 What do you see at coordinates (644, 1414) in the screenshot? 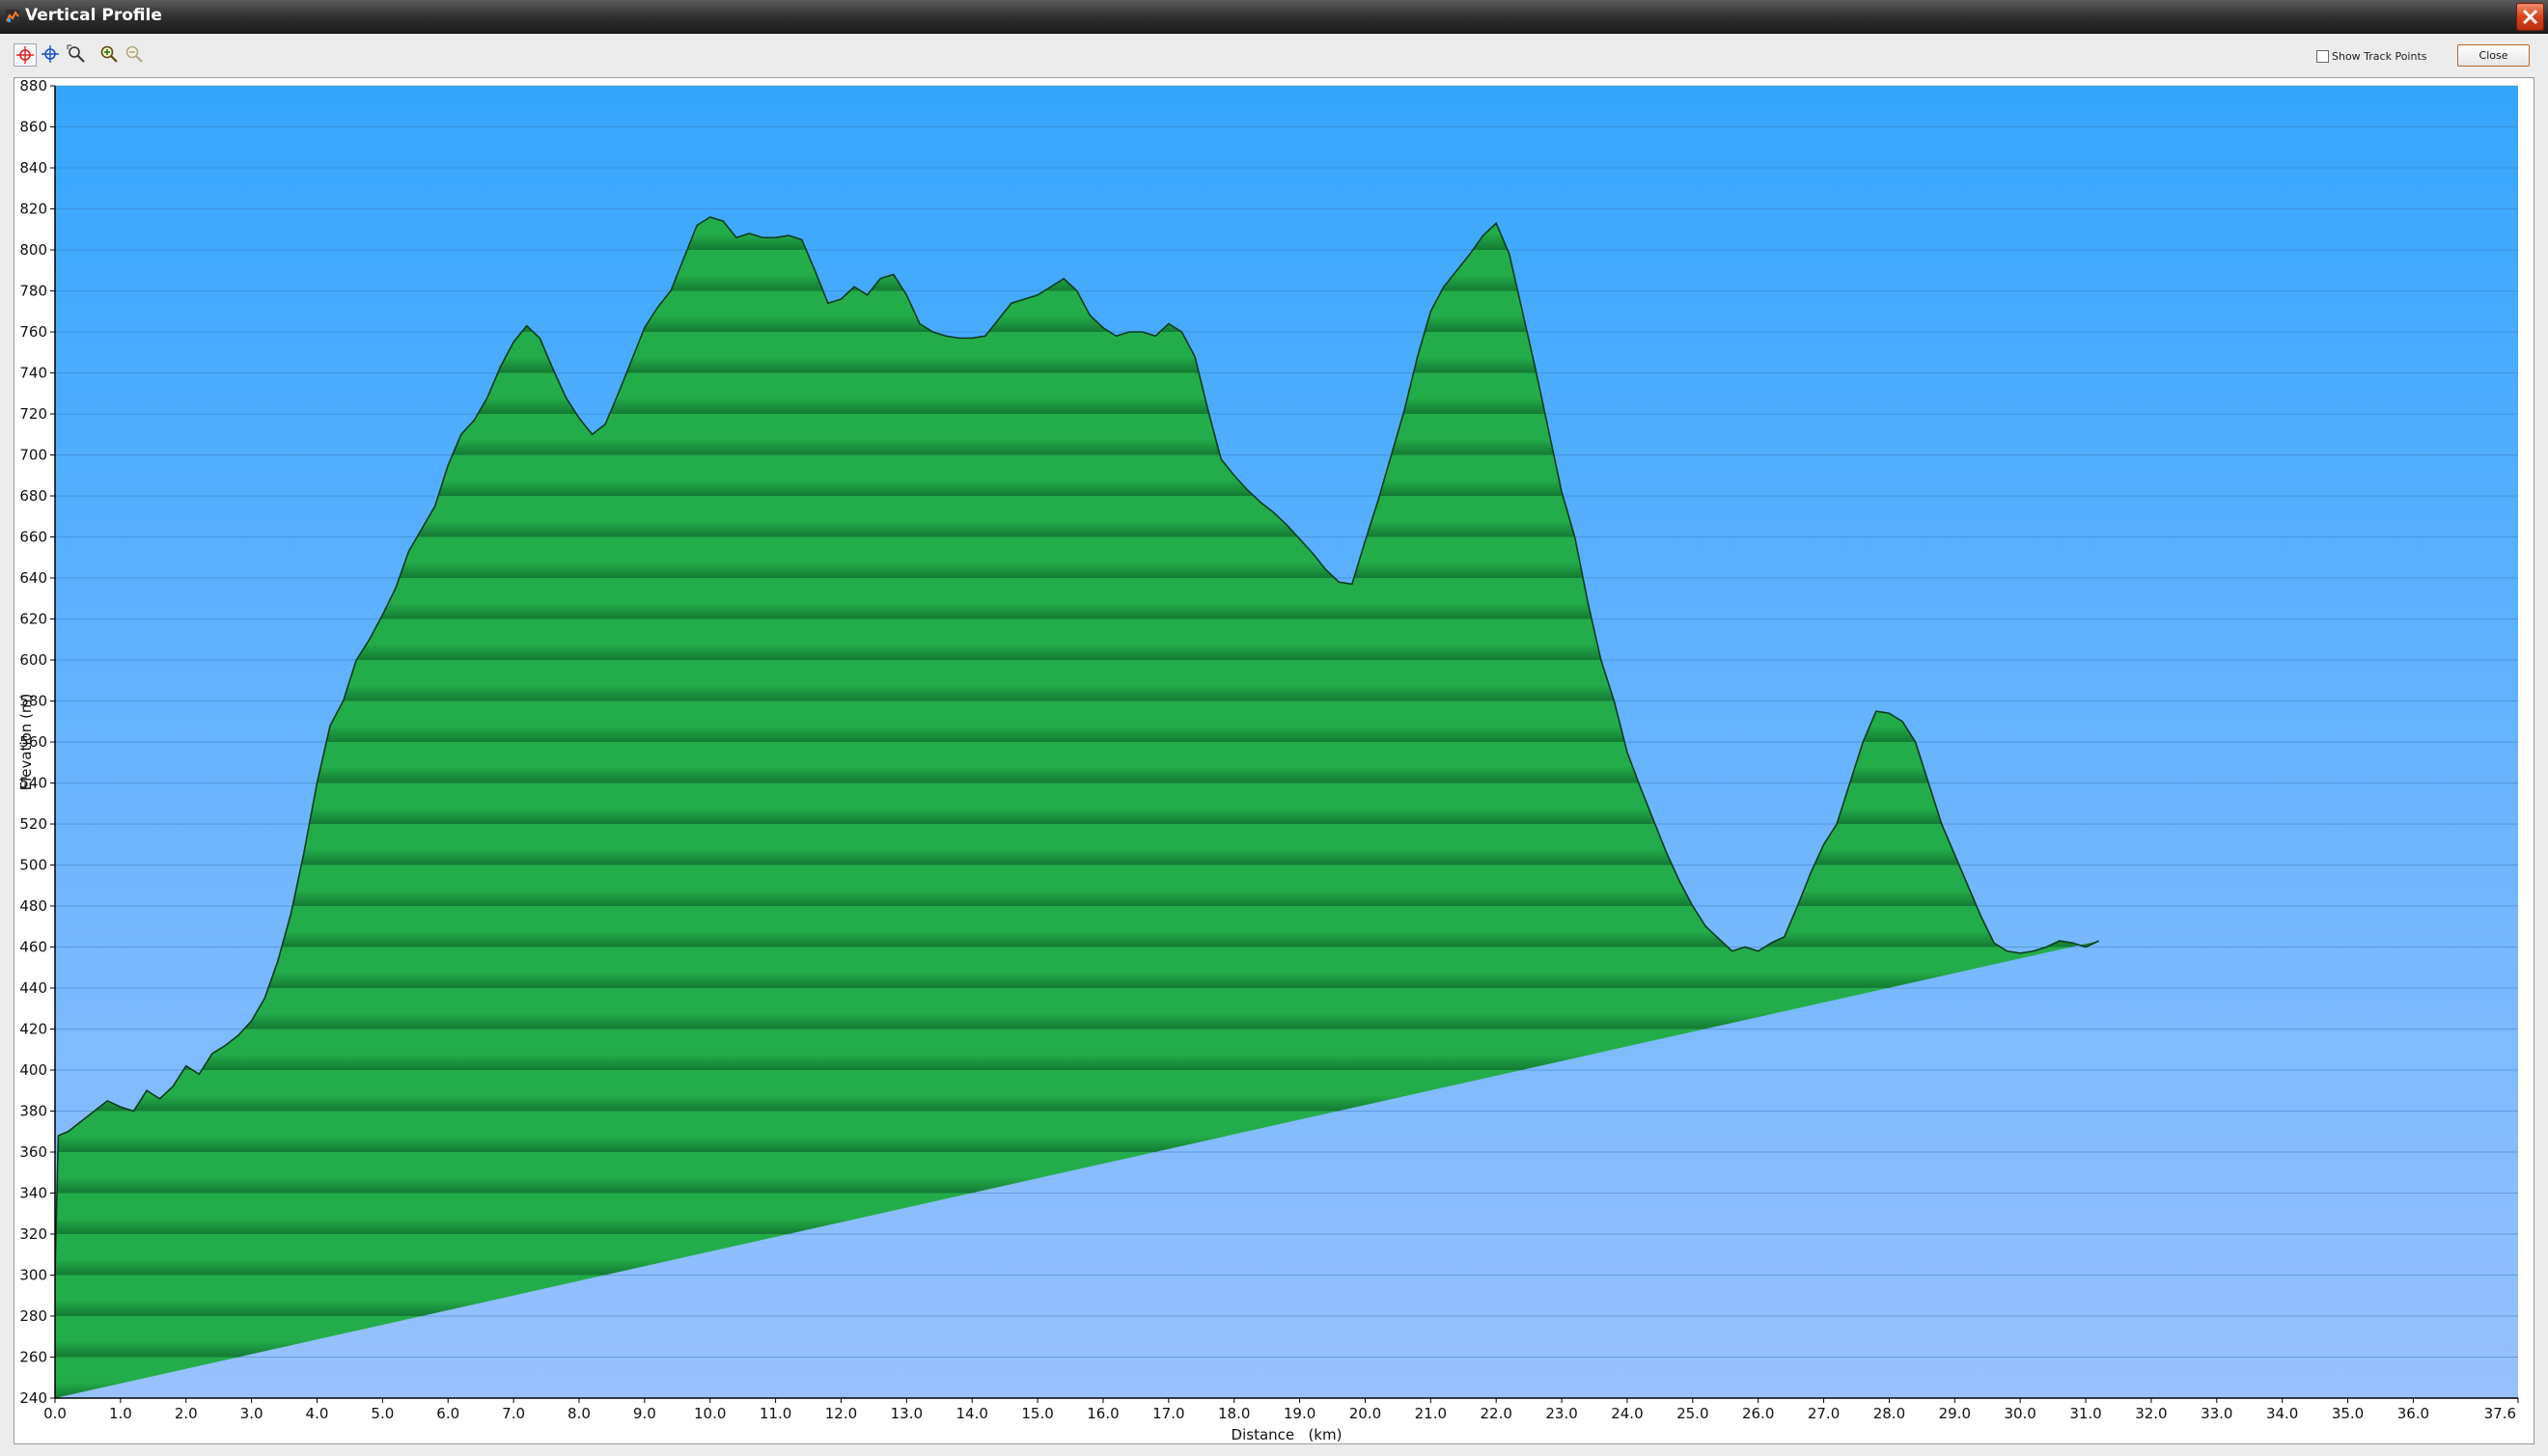
I see `x-tick-label: 9.0` at bounding box center [644, 1414].